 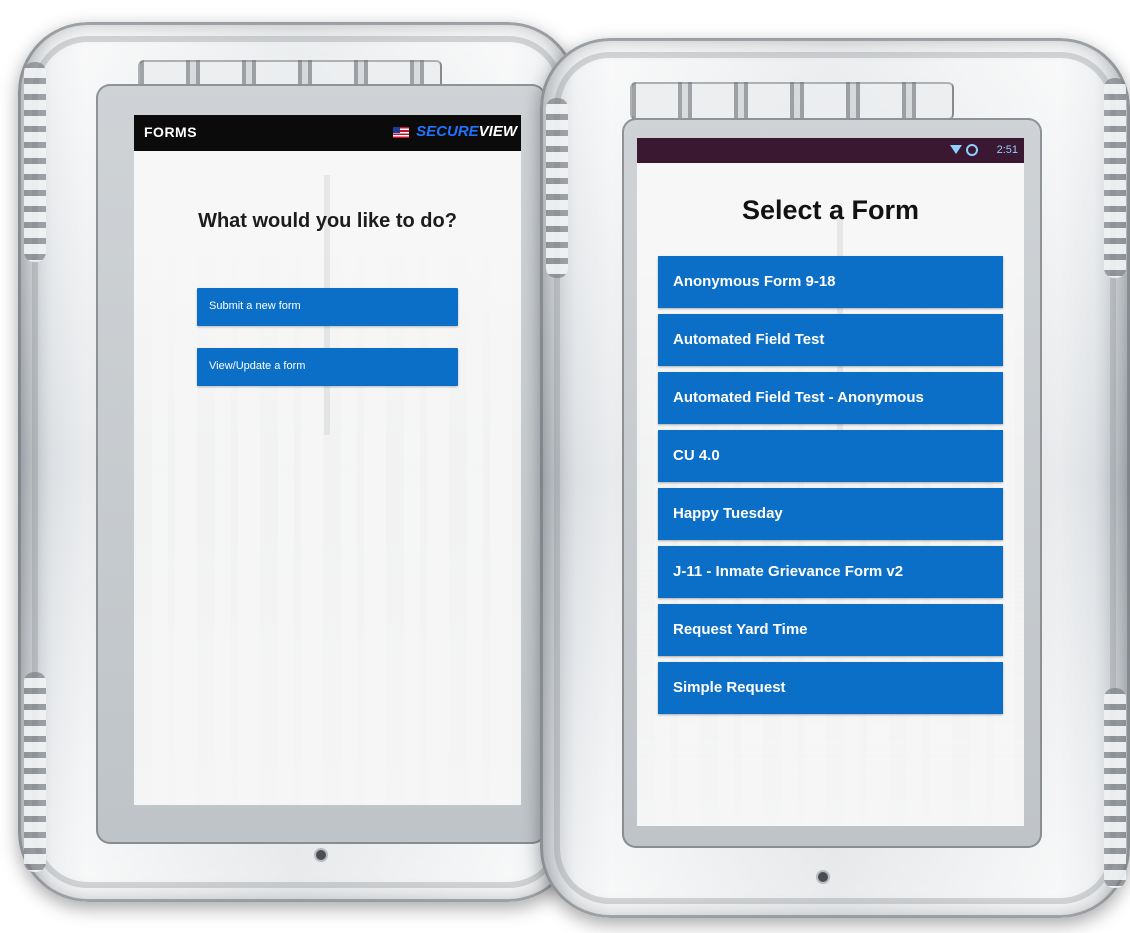 I want to click on left-case-ridges-left-top, so click(x=35, y=162).